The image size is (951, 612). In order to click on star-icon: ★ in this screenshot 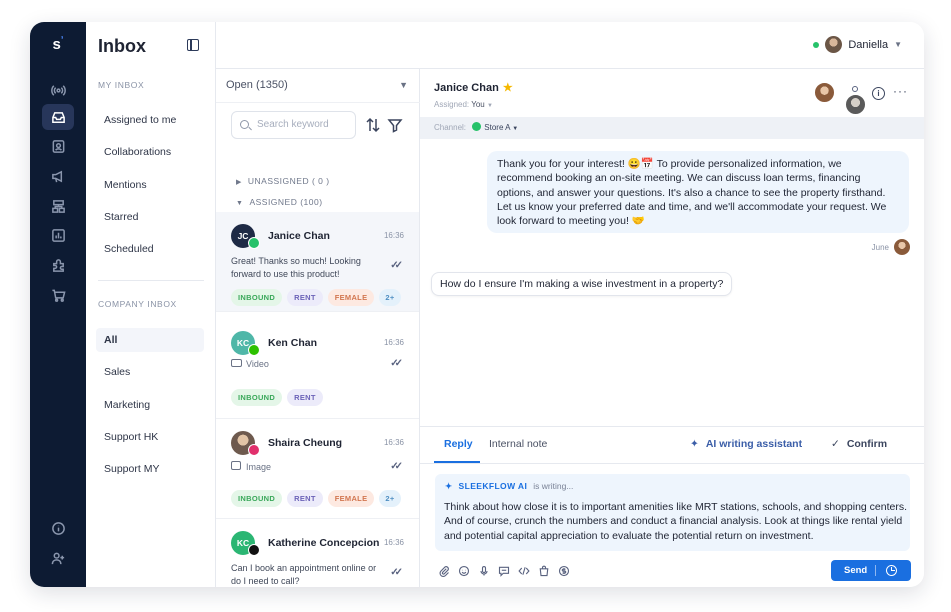, I will do `click(508, 88)`.